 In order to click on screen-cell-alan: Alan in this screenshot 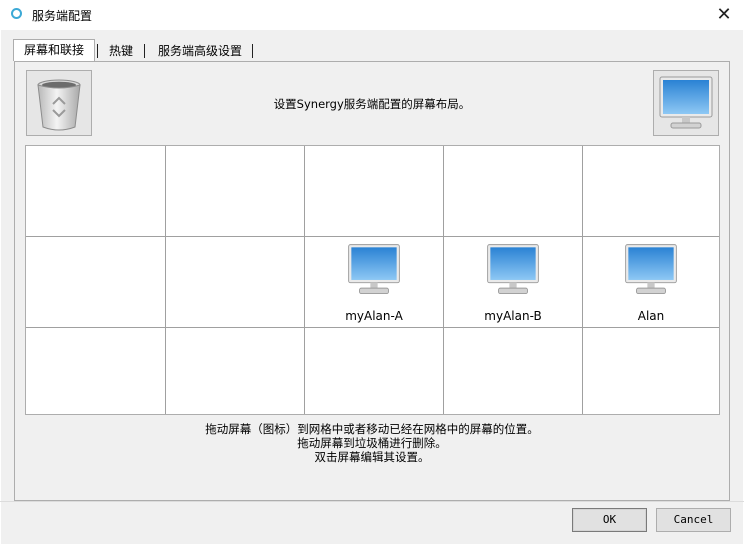, I will do `click(651, 282)`.